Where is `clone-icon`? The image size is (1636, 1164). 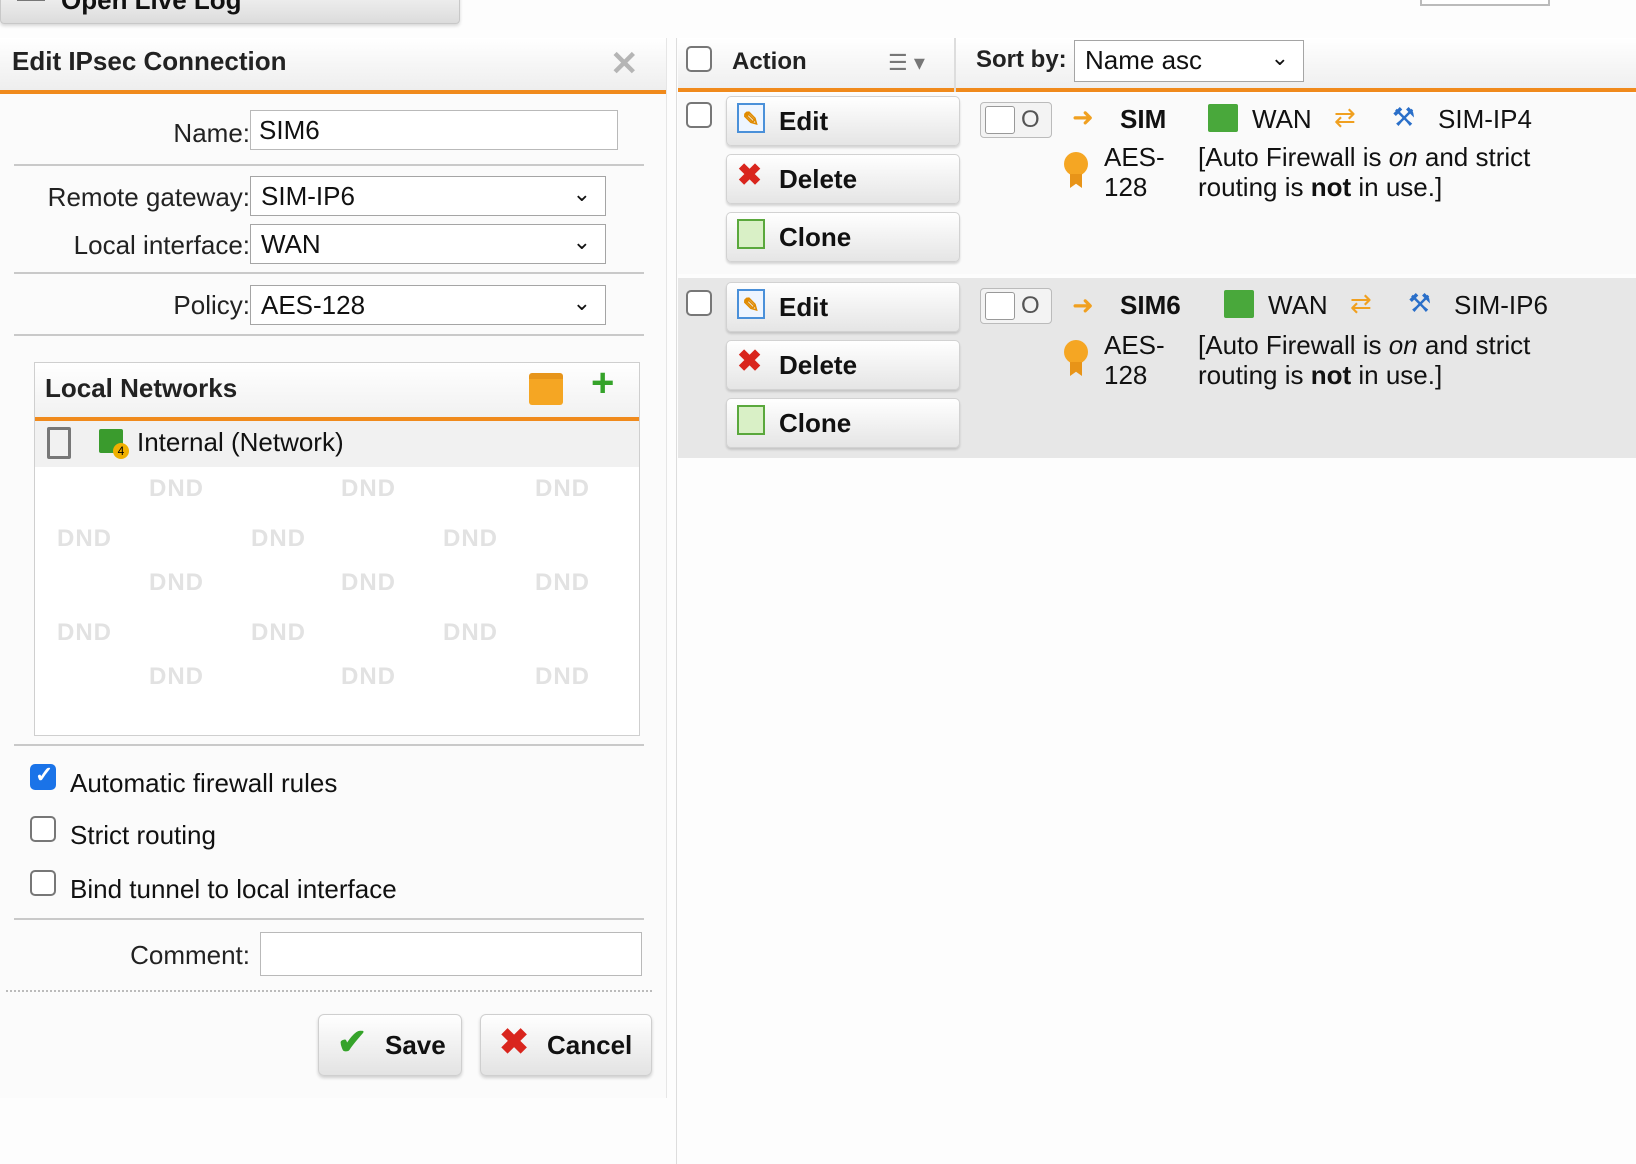 clone-icon is located at coordinates (751, 420).